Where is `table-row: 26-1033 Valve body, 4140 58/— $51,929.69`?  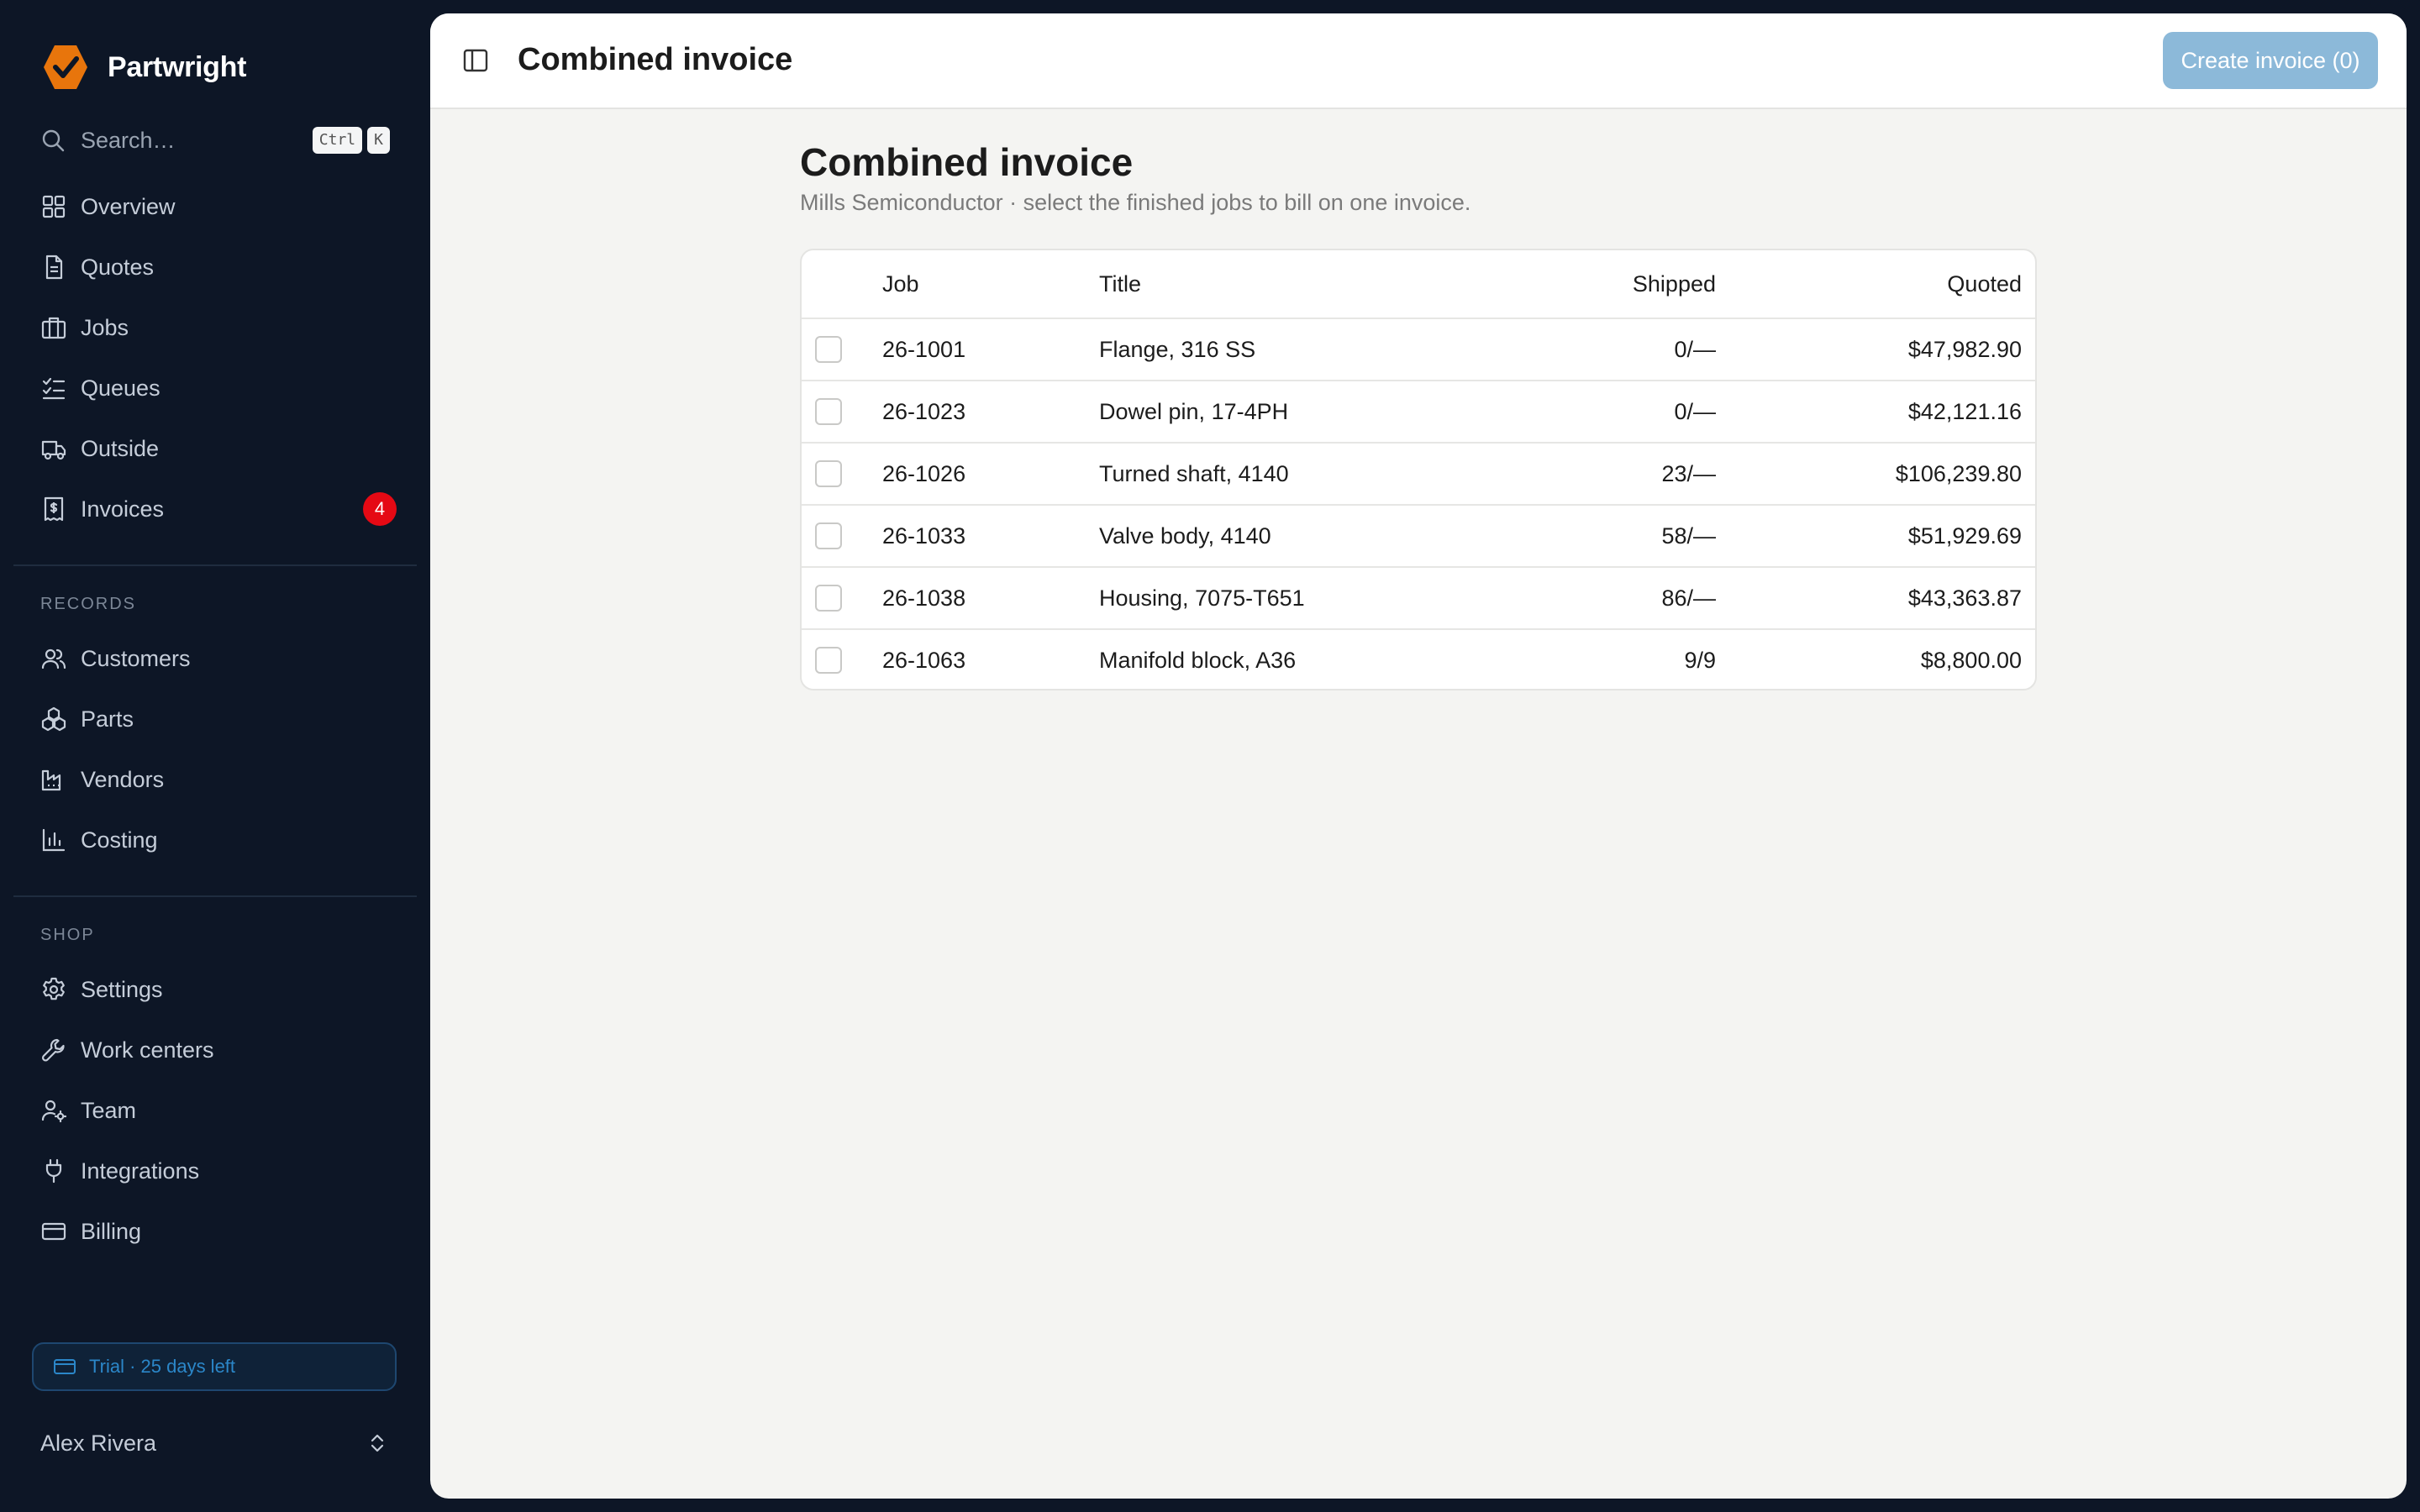
table-row: 26-1033 Valve body, 4140 58/— $51,929.69 is located at coordinates (1418, 537).